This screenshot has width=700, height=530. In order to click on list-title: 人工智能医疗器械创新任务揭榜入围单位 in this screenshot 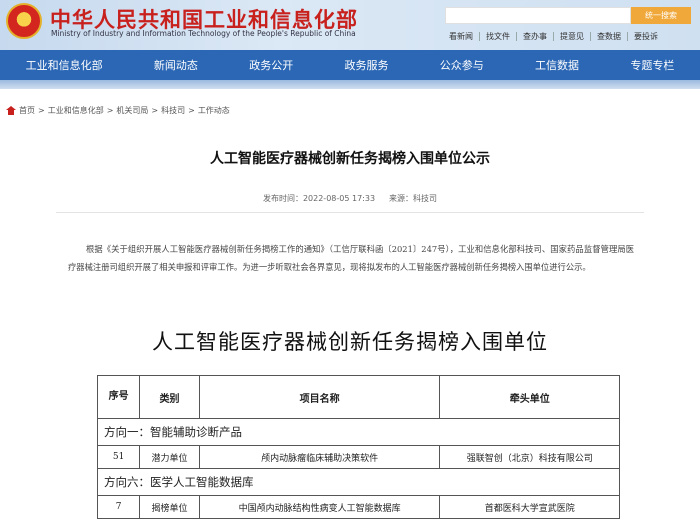, I will do `click(350, 342)`.